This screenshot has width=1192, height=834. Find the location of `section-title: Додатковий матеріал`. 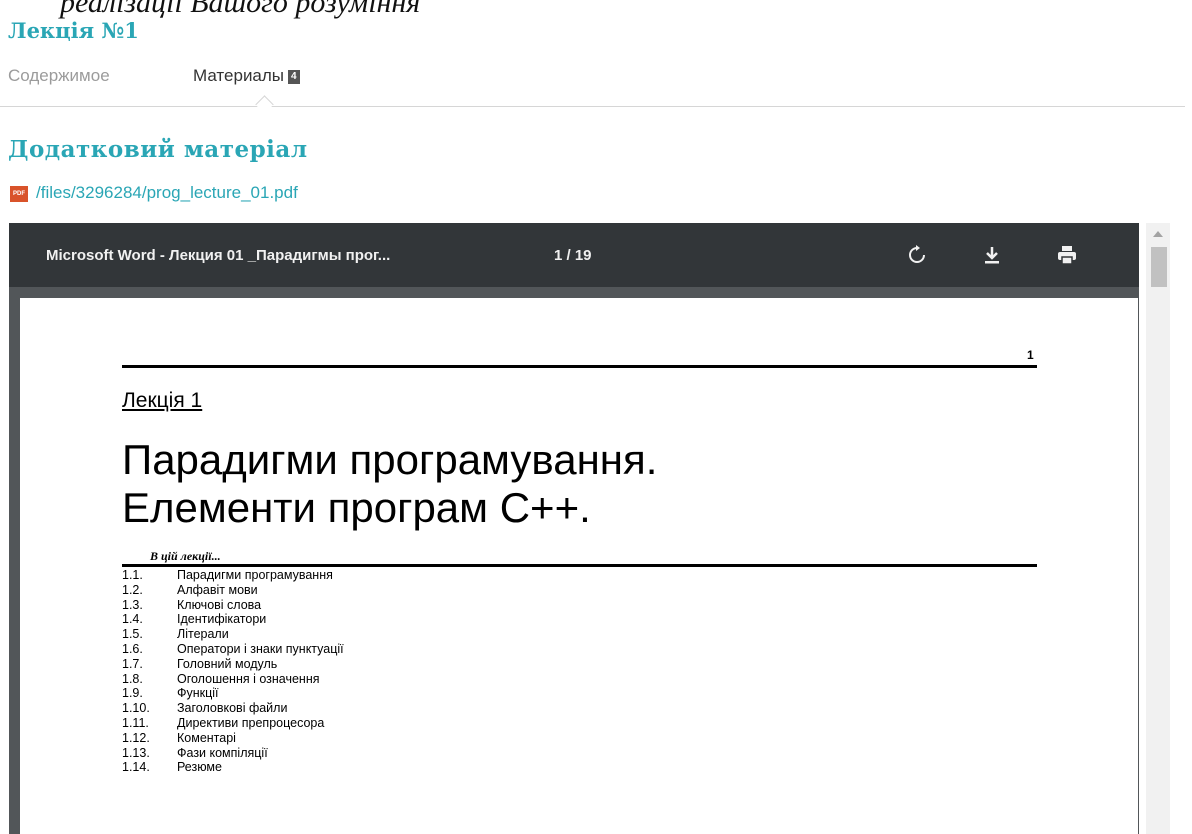

section-title: Додатковий матеріал is located at coordinates (158, 149).